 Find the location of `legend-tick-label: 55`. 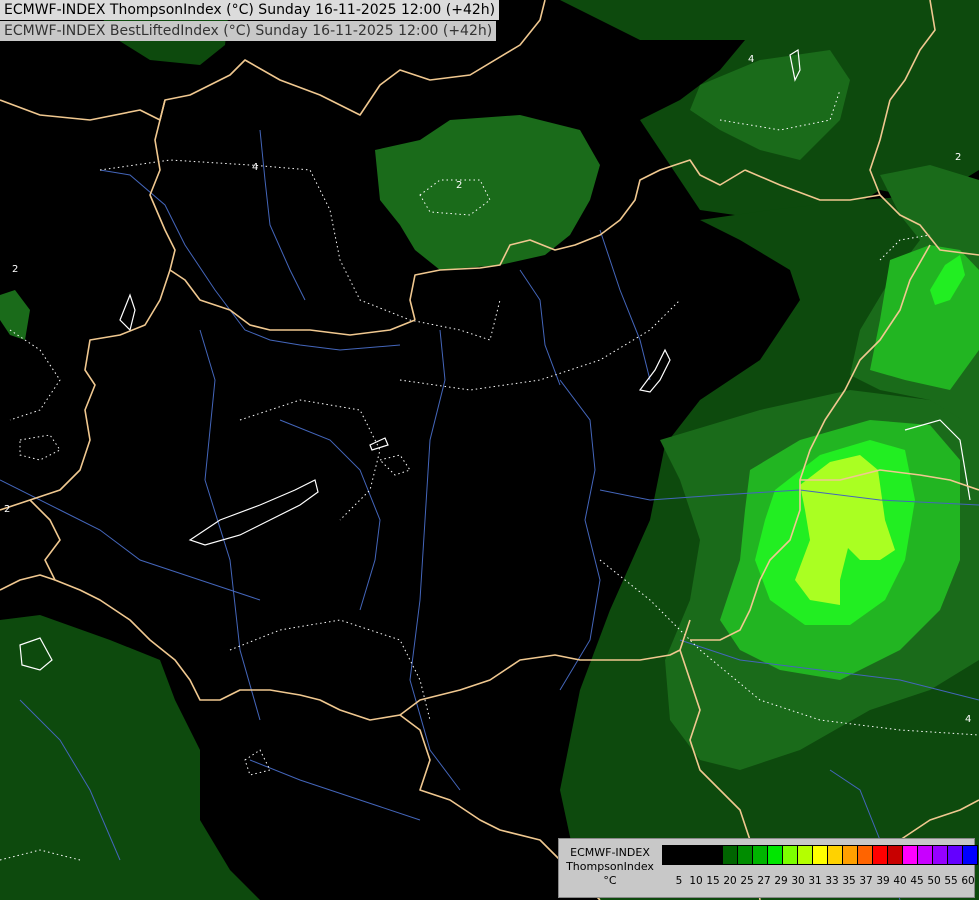

legend-tick-label: 55 is located at coordinates (951, 881).